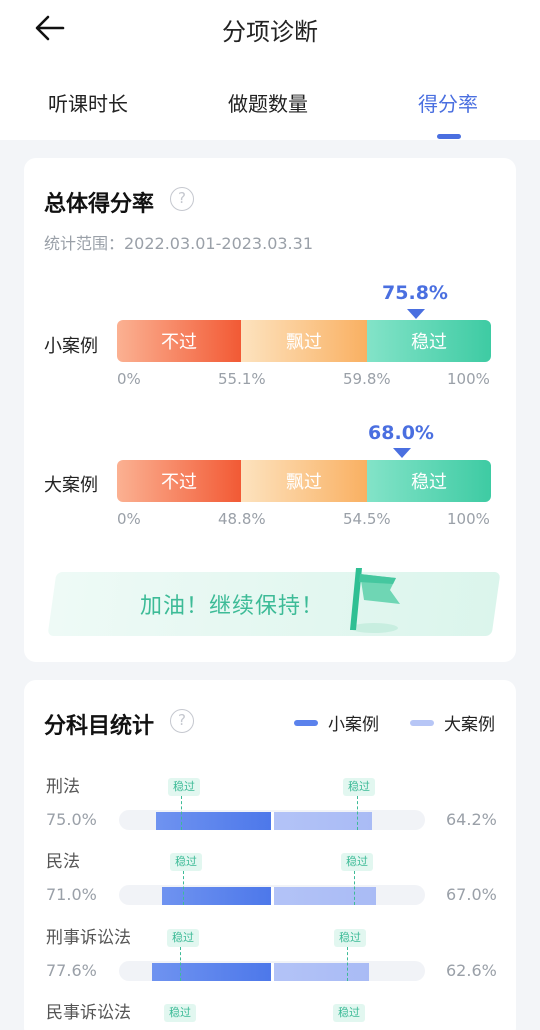 The height and width of the screenshot is (1030, 540). I want to click on ticks-small-case: 0% 55.1% 59.8% 100%, so click(304, 380).